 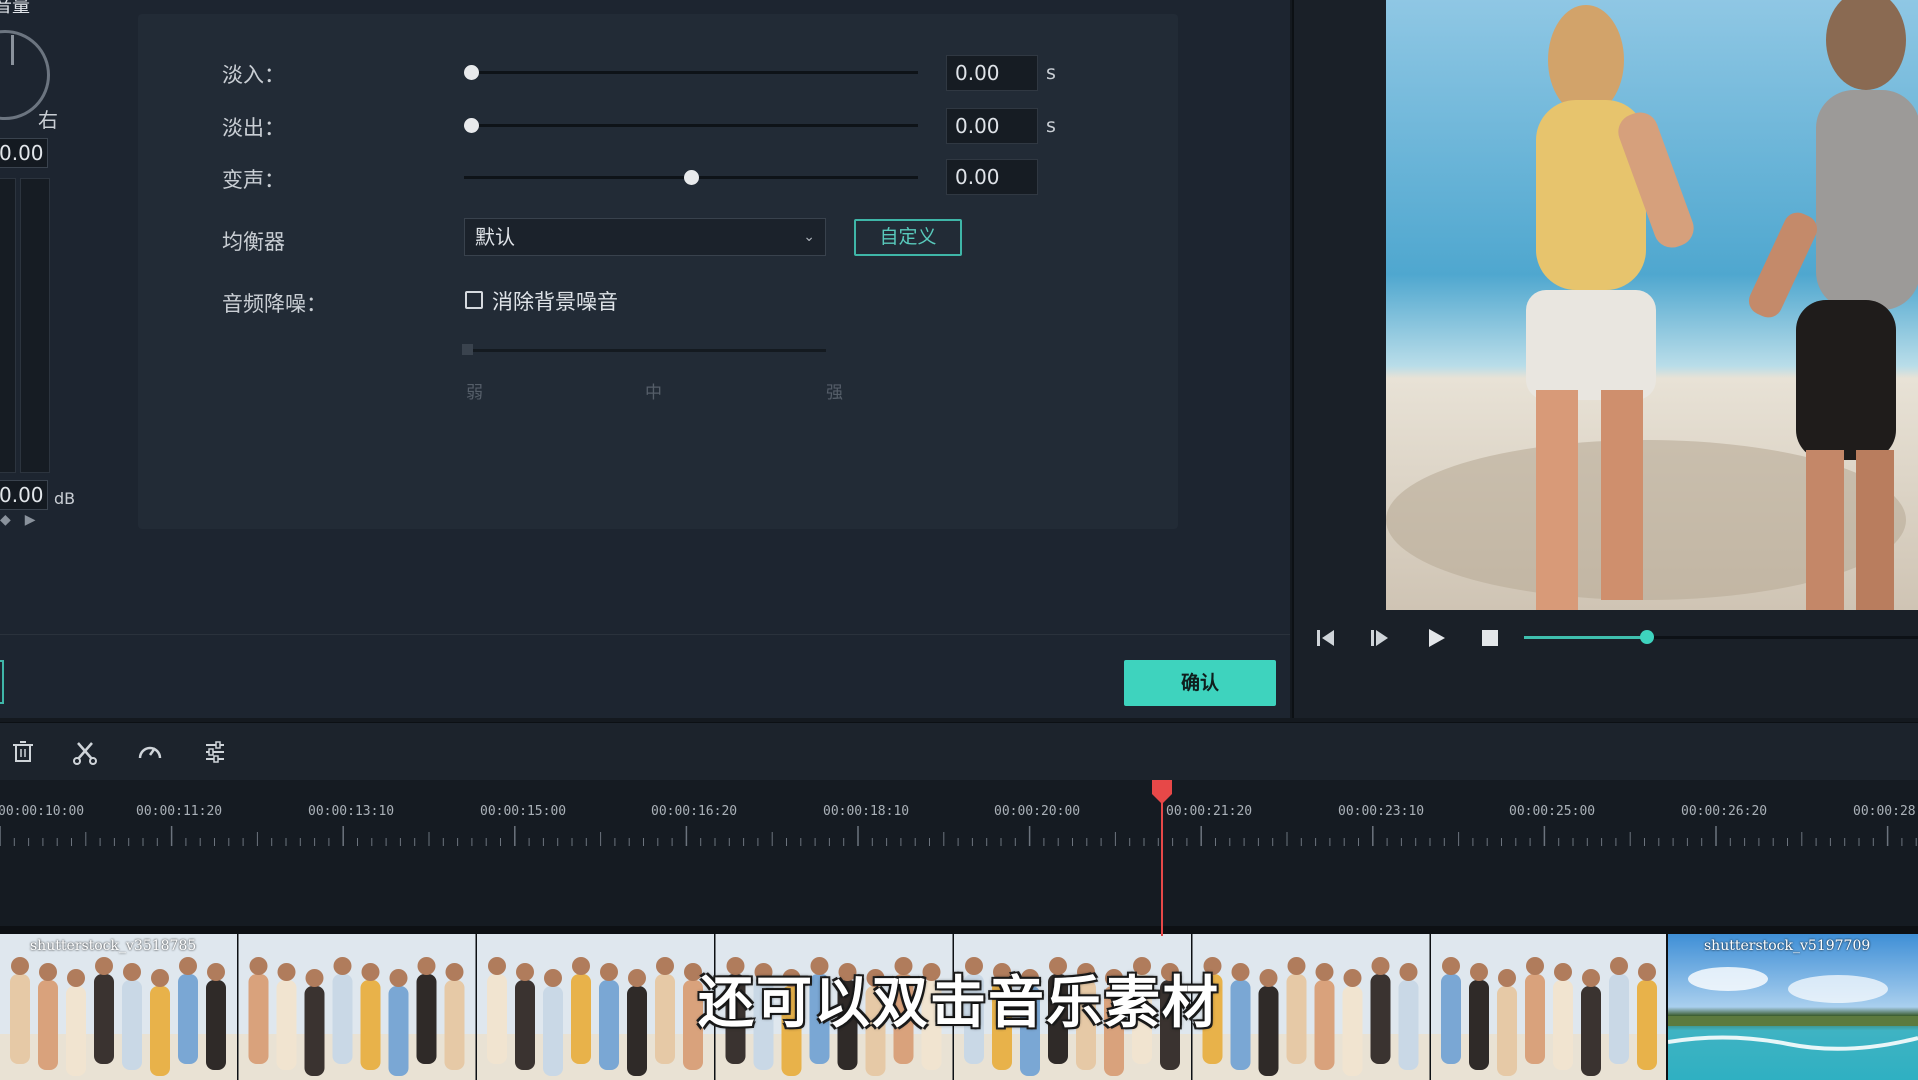 I want to click on balance-right-label: 右, so click(x=48, y=120).